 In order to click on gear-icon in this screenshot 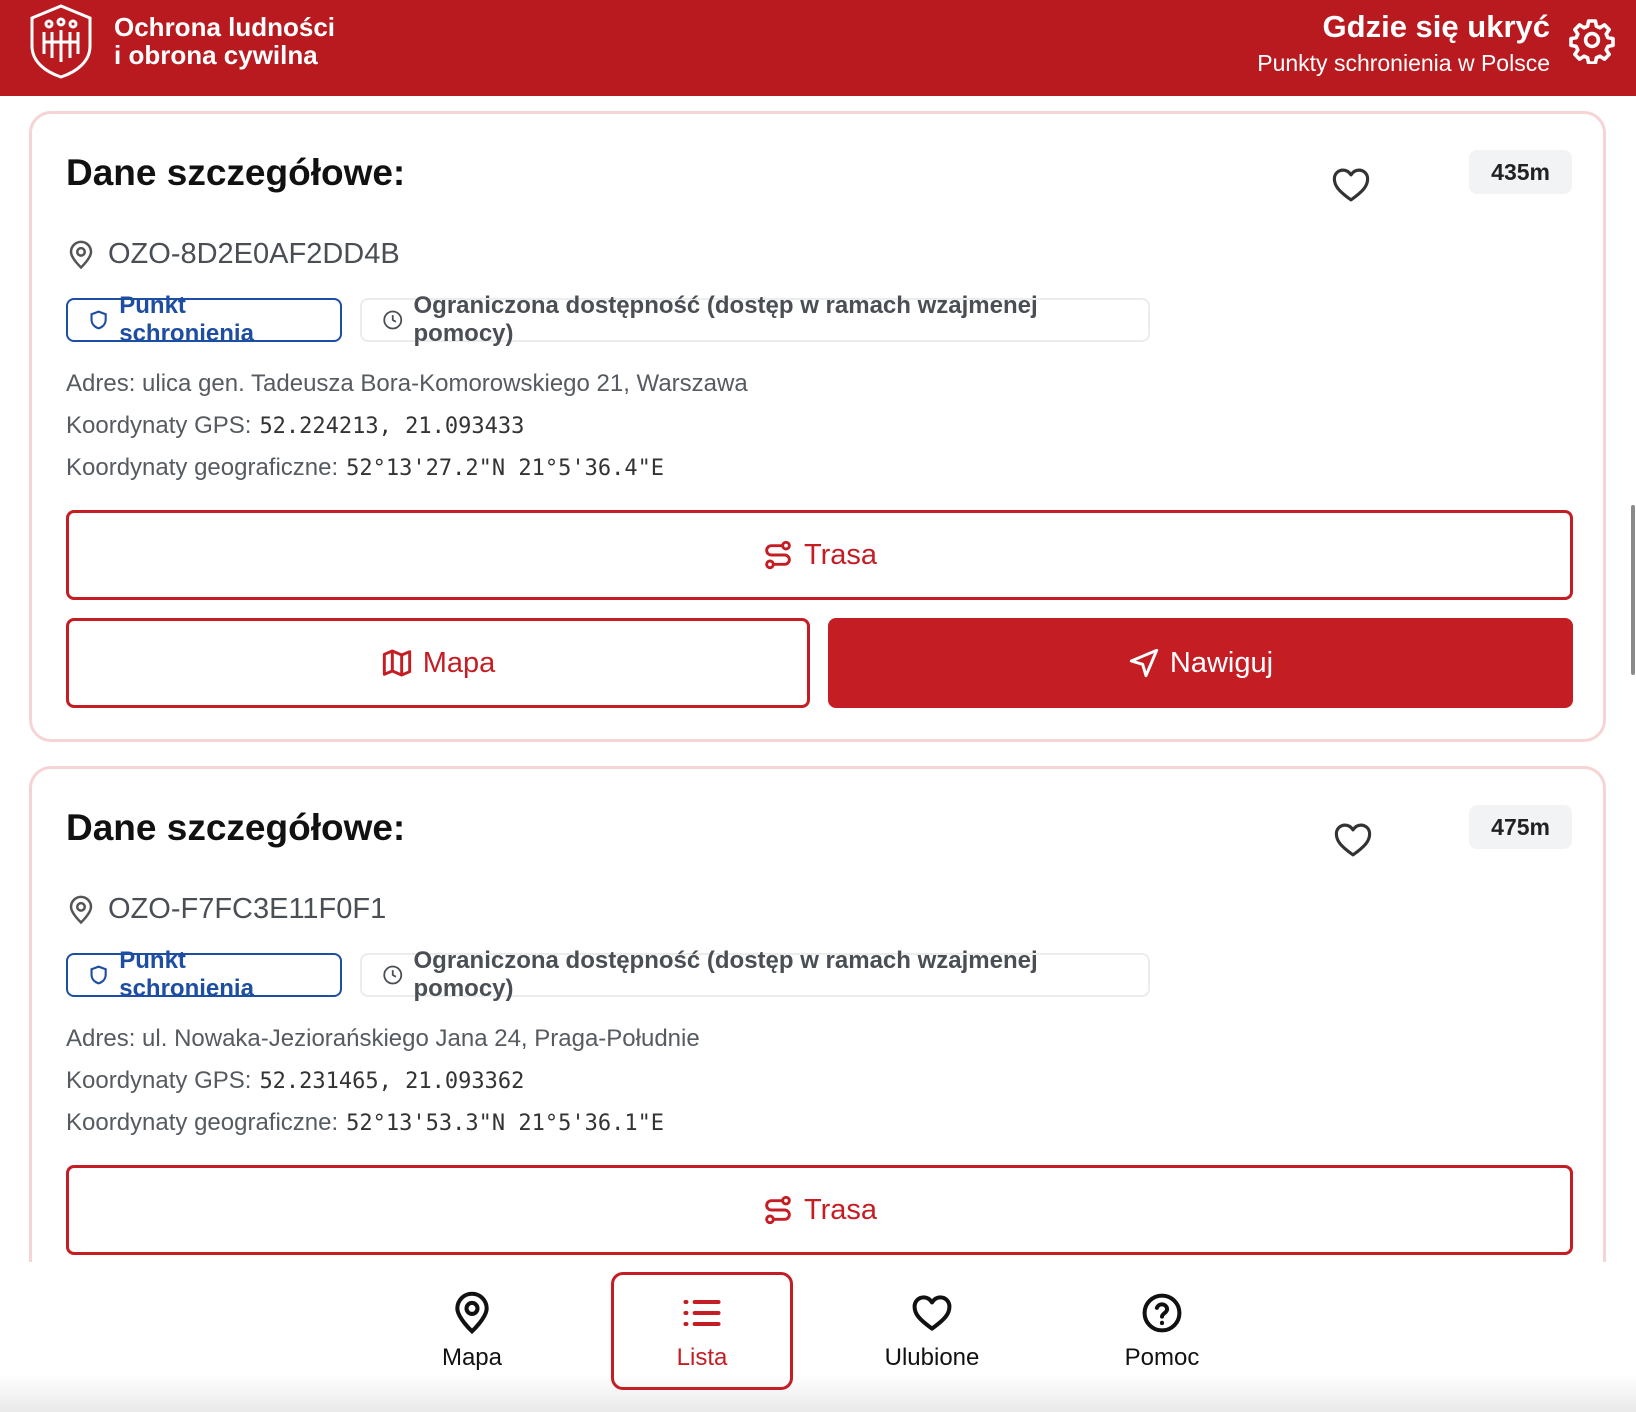, I will do `click(1592, 40)`.